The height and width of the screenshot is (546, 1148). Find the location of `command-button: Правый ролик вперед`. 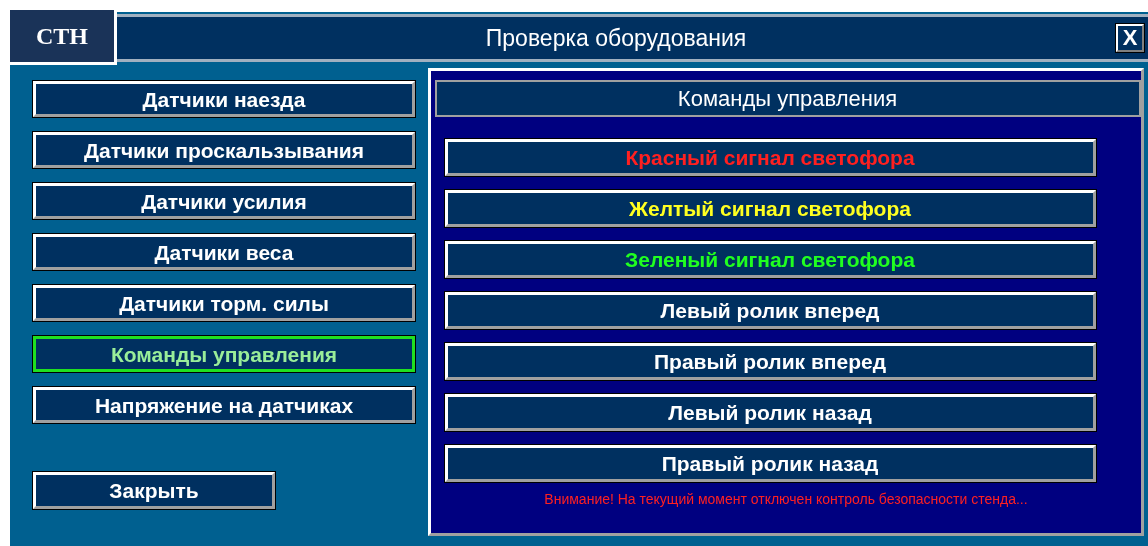

command-button: Правый ролик вперед is located at coordinates (770, 361).